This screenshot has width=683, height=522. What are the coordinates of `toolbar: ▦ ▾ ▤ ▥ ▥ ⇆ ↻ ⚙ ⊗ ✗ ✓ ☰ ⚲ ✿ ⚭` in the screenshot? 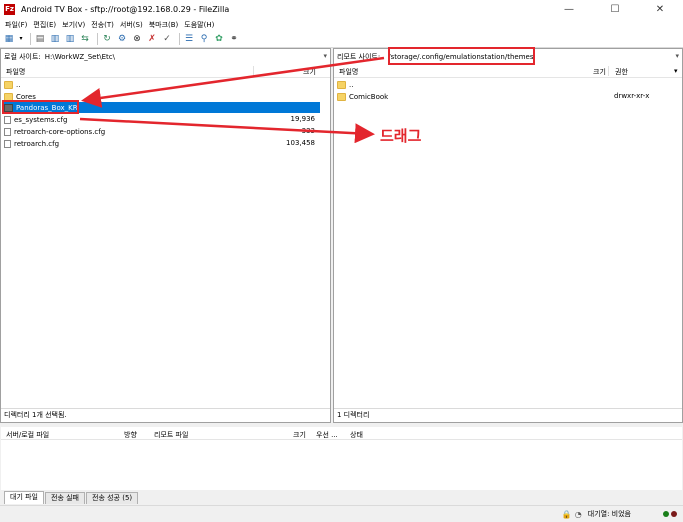 It's located at (341, 39).